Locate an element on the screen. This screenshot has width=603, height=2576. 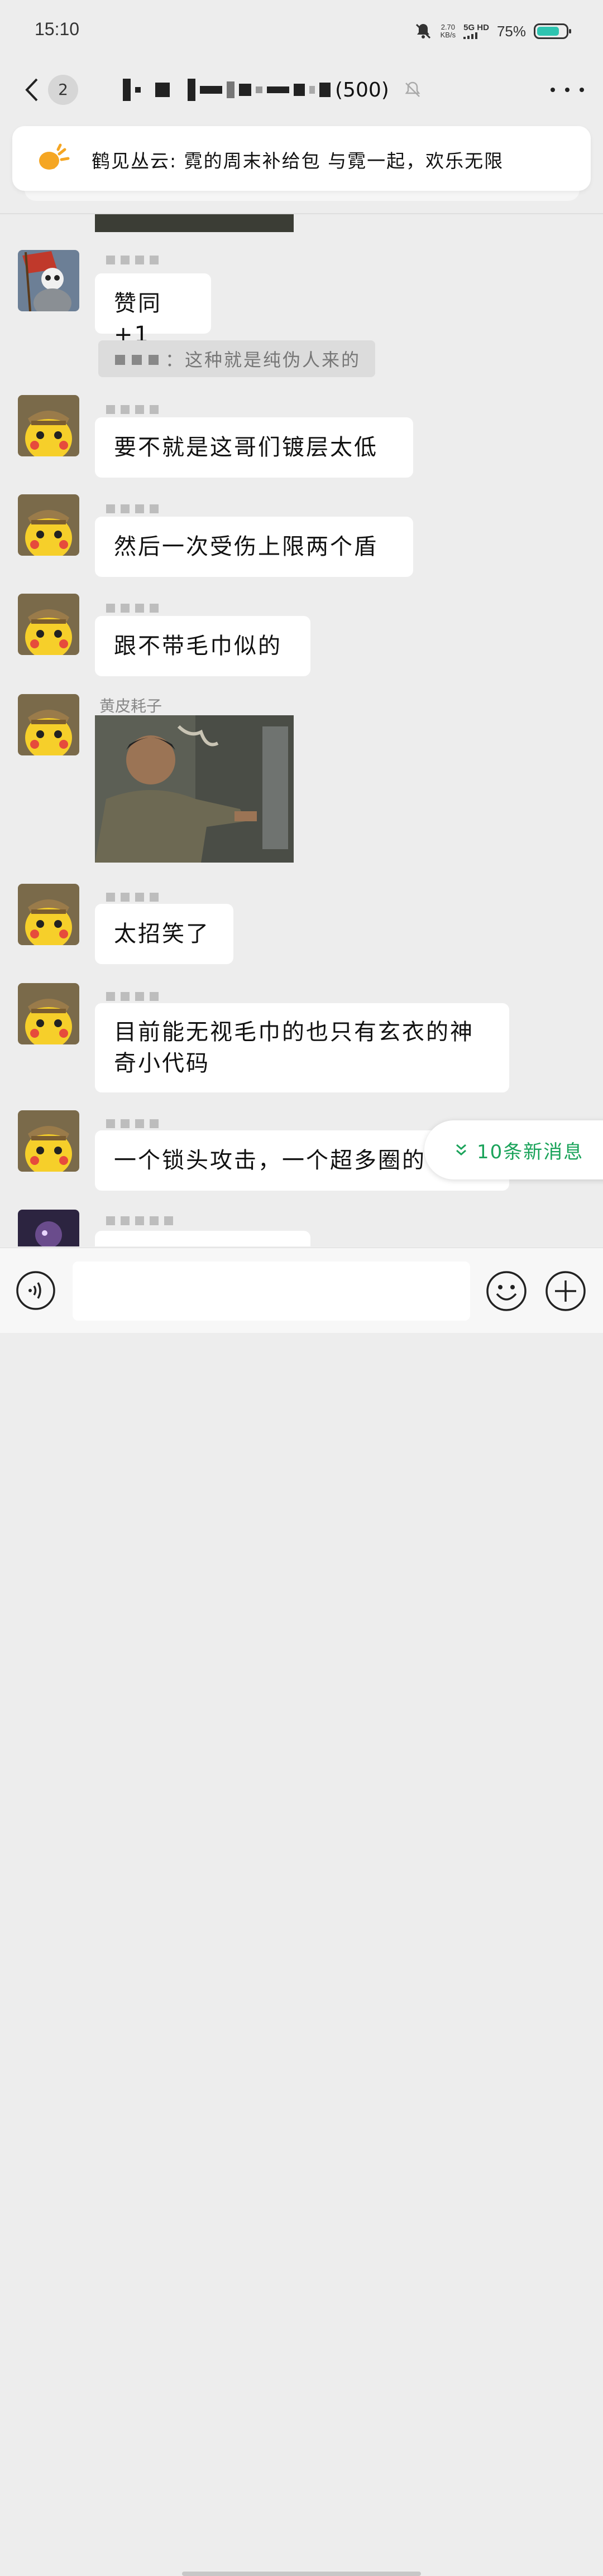
status-time: 15:10 is located at coordinates (58, 29).